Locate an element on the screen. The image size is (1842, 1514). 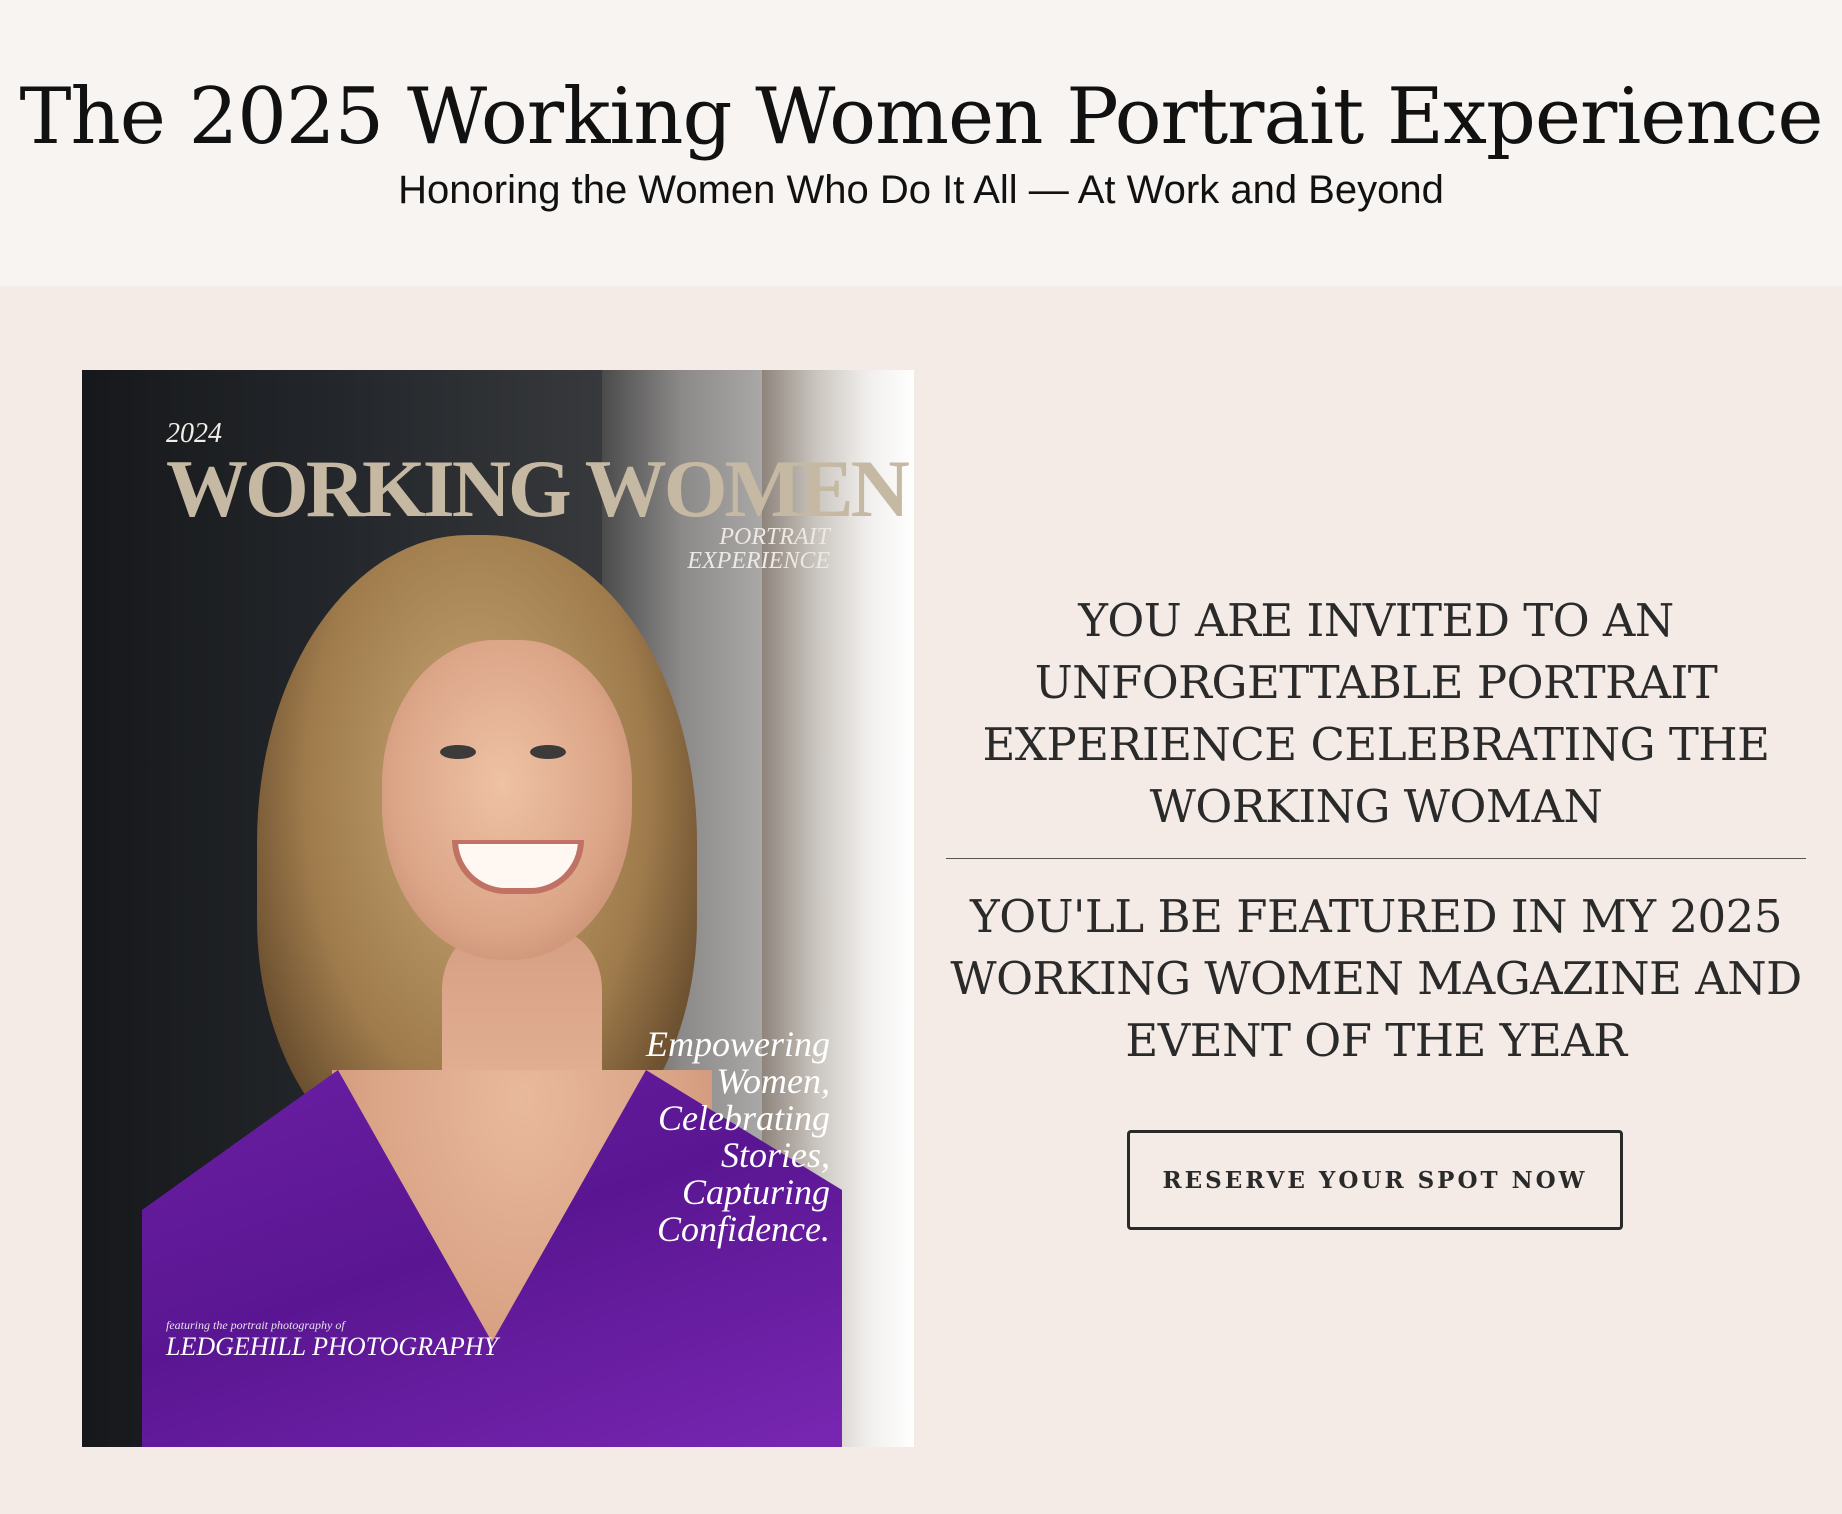
section-divider is located at coordinates (1376, 858).